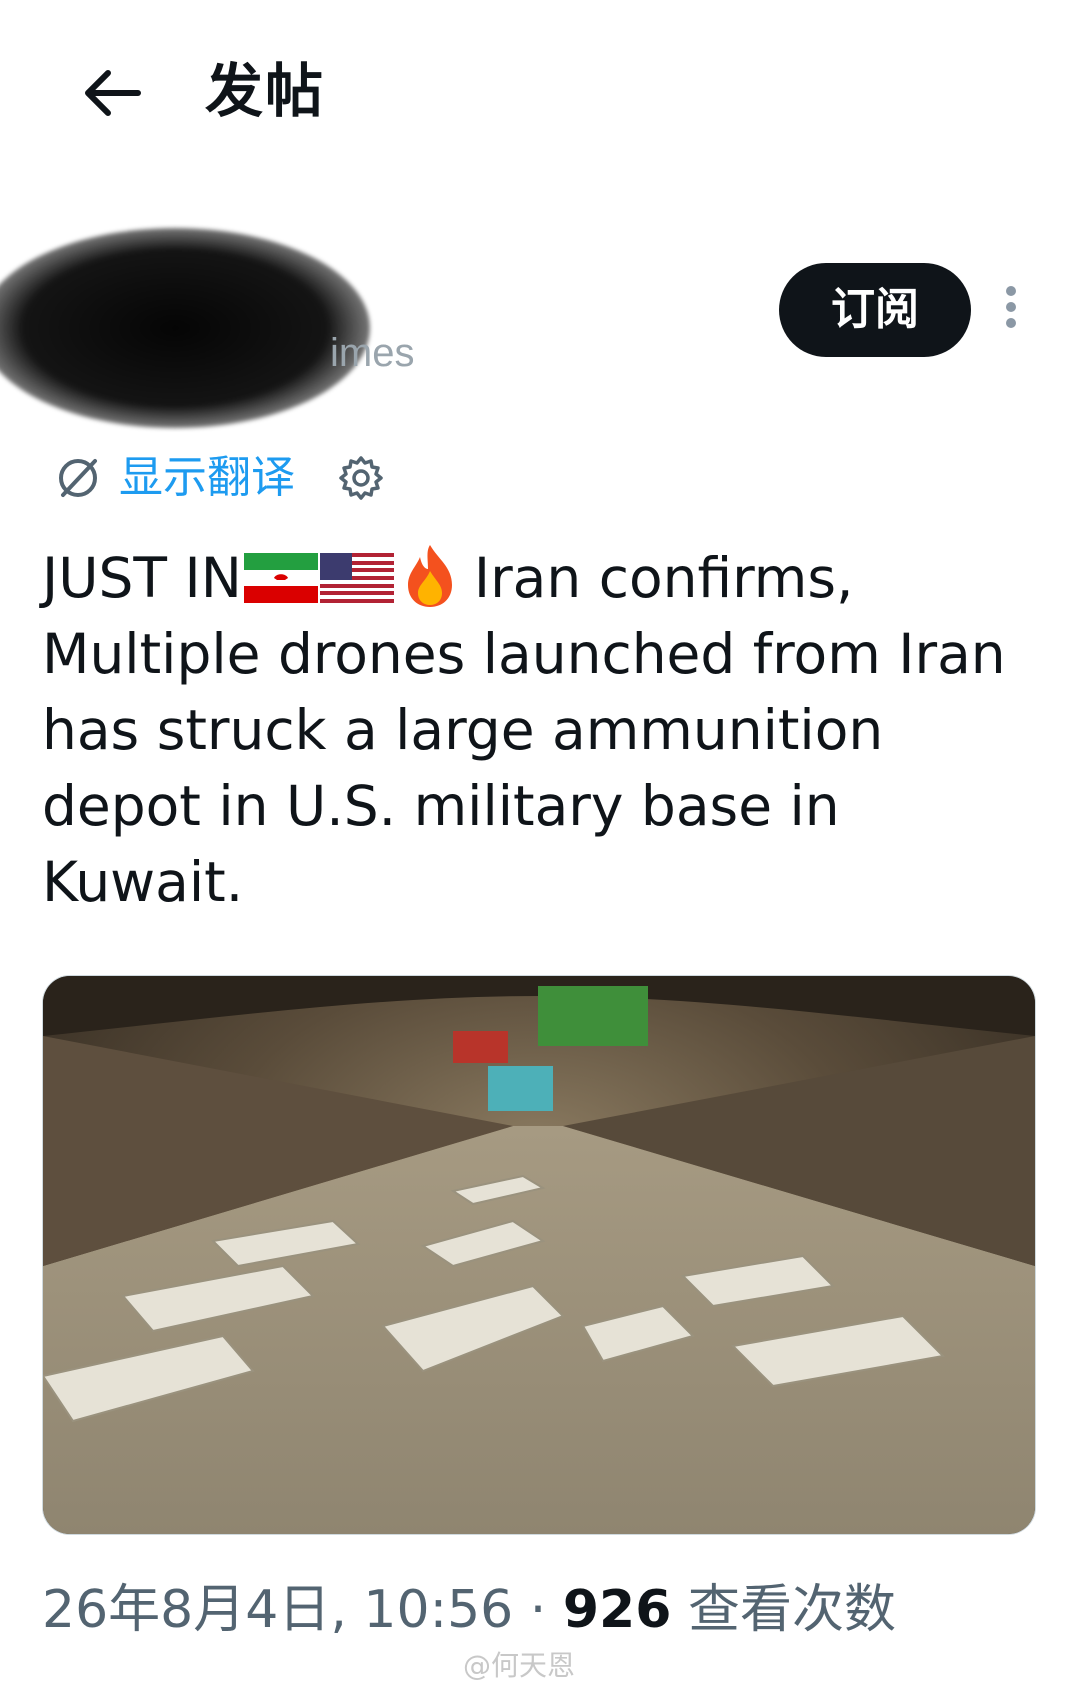  I want to click on translate-globe-icon, so click(78, 478).